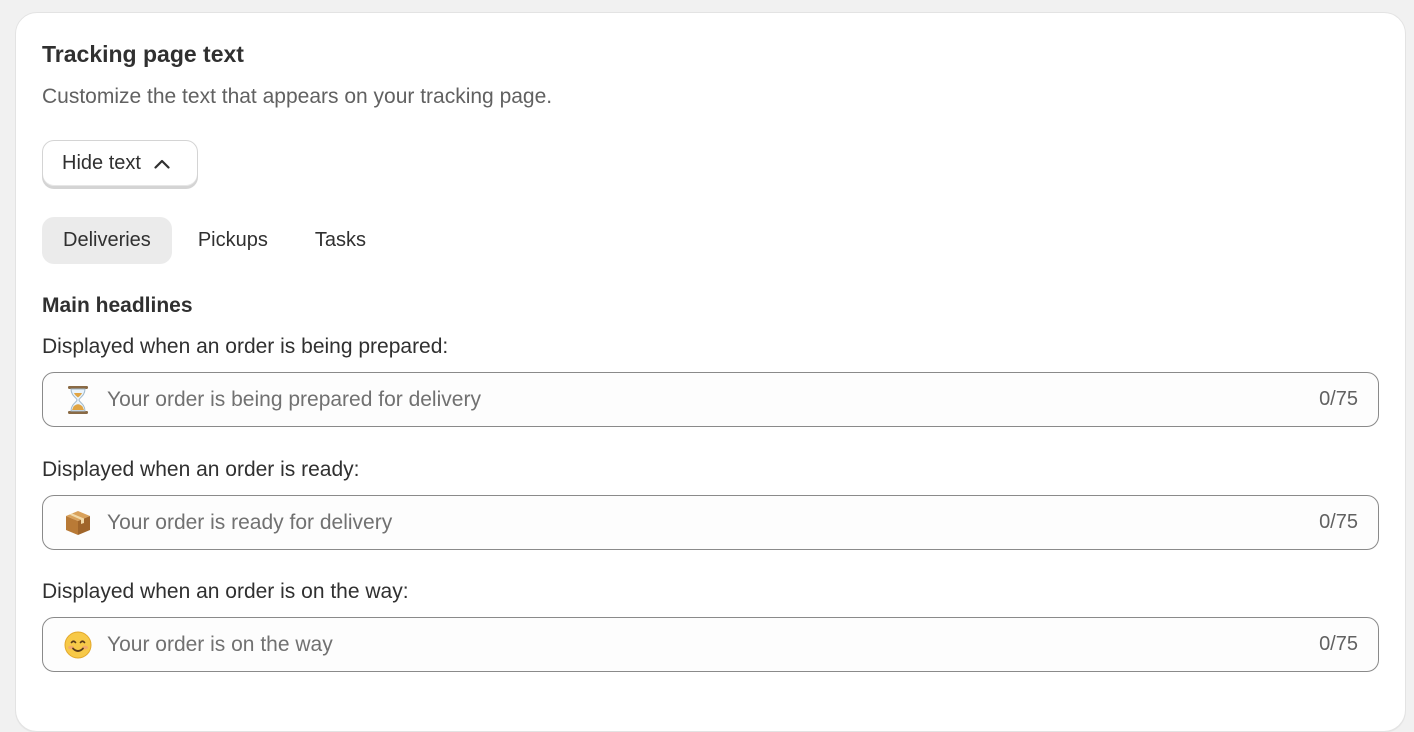 The width and height of the screenshot is (1414, 732). I want to click on hide-text-label: Hide text, so click(101, 163).